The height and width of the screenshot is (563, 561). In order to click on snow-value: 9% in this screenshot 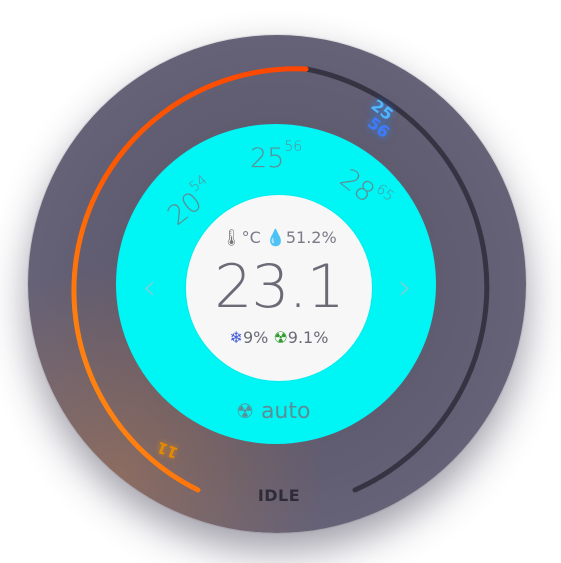, I will do `click(255, 337)`.